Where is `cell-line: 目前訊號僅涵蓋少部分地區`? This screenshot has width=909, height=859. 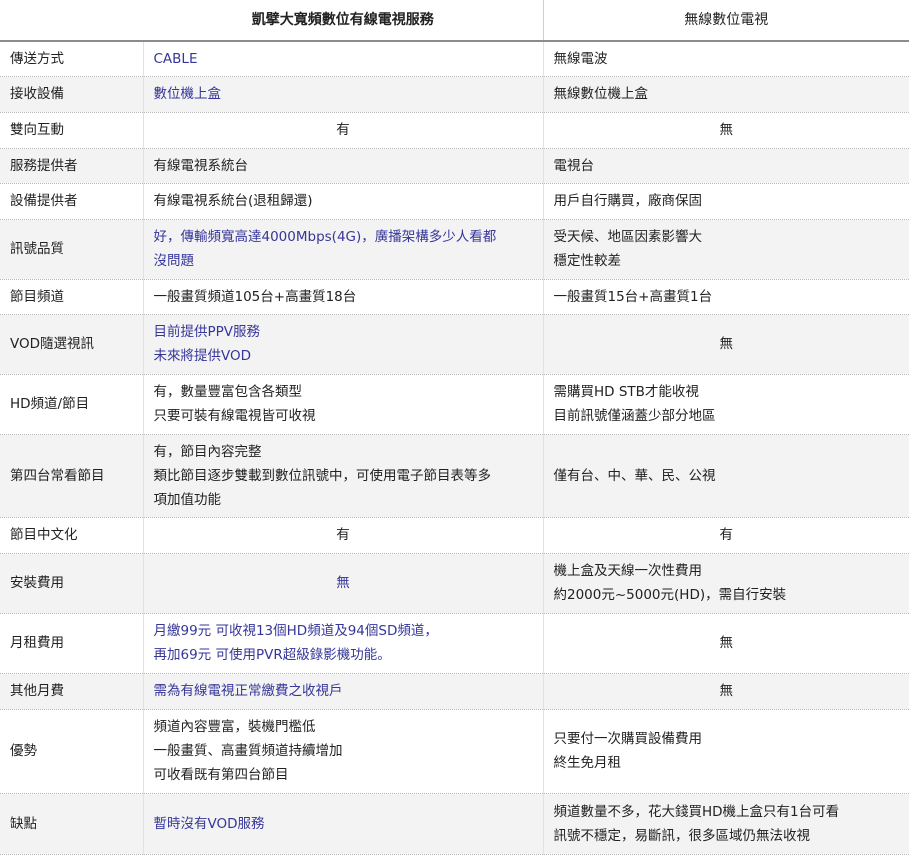 cell-line: 目前訊號僅涵蓋少部分地區 is located at coordinates (634, 416).